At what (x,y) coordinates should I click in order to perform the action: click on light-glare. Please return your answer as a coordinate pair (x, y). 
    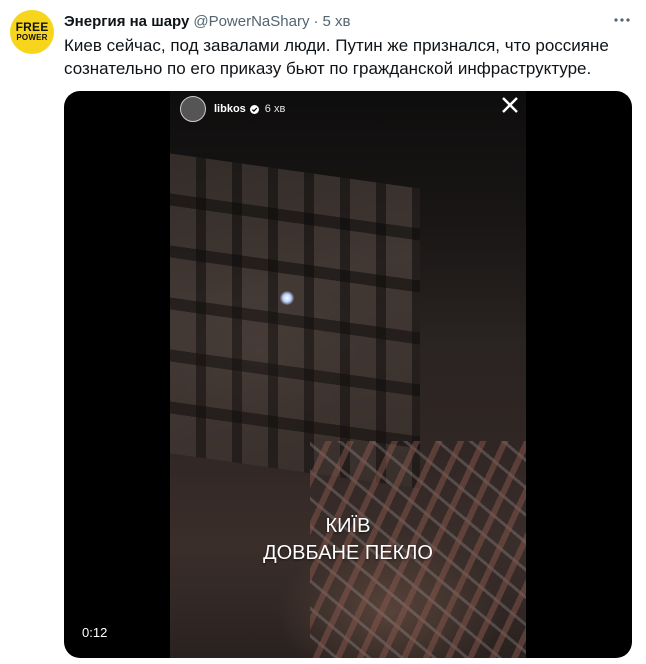
    Looking at the image, I should click on (287, 298).